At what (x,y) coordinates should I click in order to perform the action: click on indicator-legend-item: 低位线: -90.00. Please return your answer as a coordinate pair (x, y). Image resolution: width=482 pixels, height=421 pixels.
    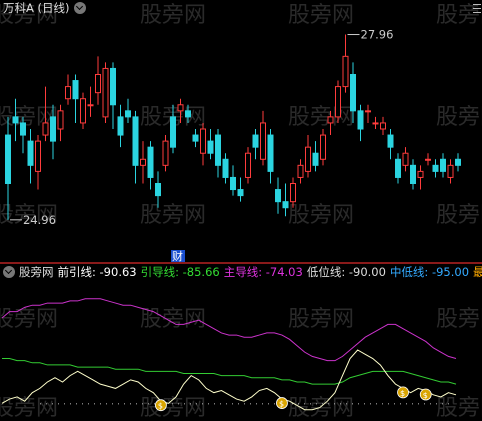
    Looking at the image, I should click on (346, 272).